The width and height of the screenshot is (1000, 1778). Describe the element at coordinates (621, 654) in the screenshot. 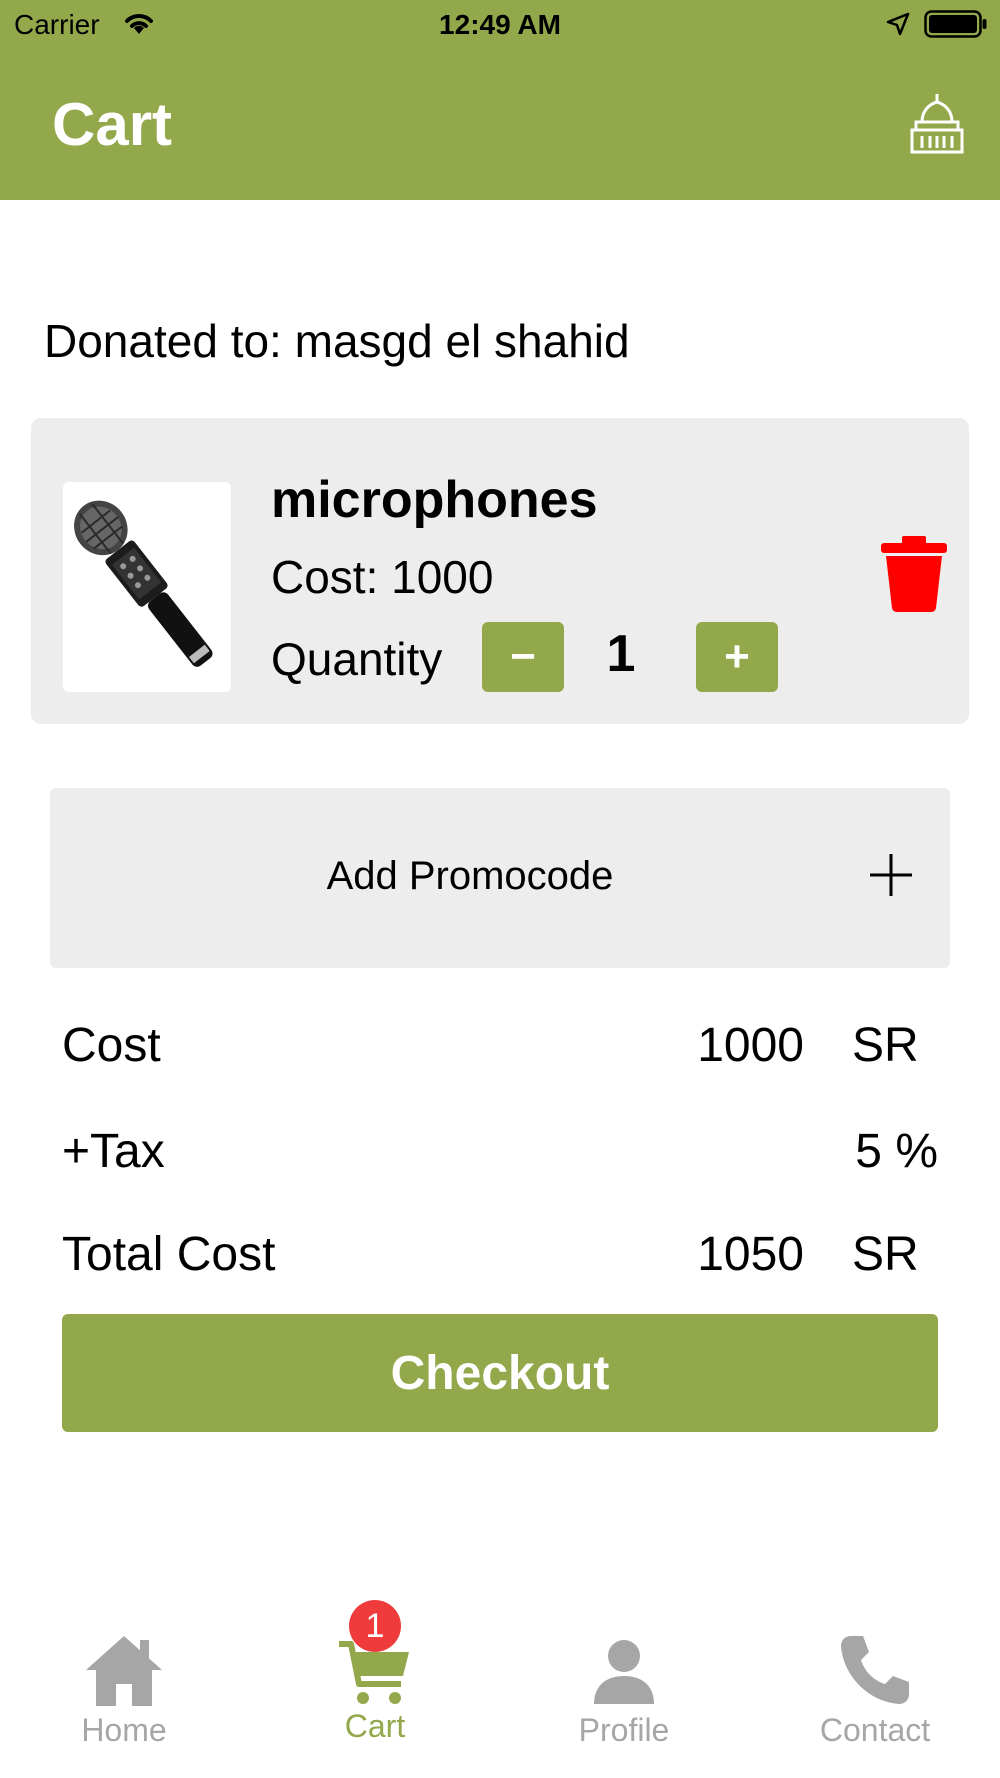

I see `quantity-value: 1` at that location.